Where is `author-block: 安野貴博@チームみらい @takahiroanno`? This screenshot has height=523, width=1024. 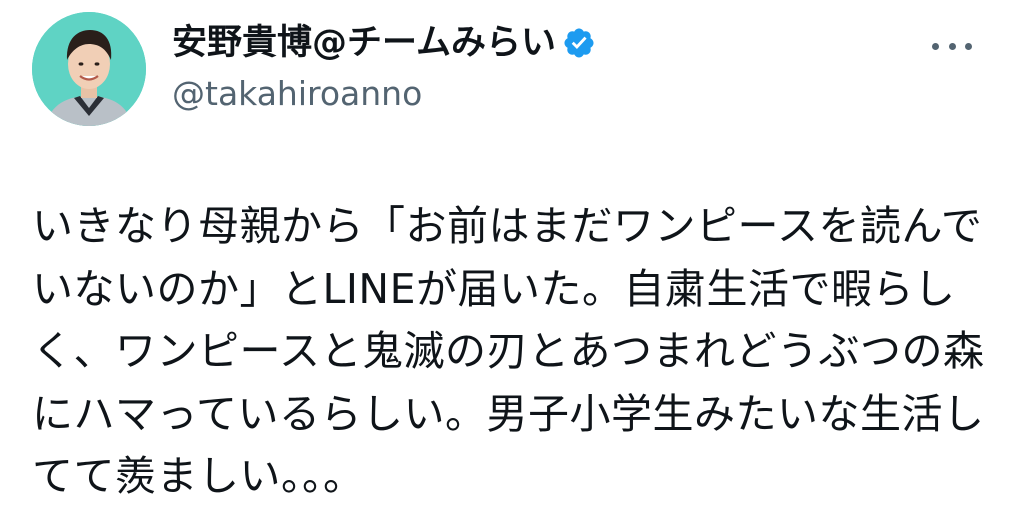 author-block: 安野貴博@チームみらい @takahiroanno is located at coordinates (384, 67).